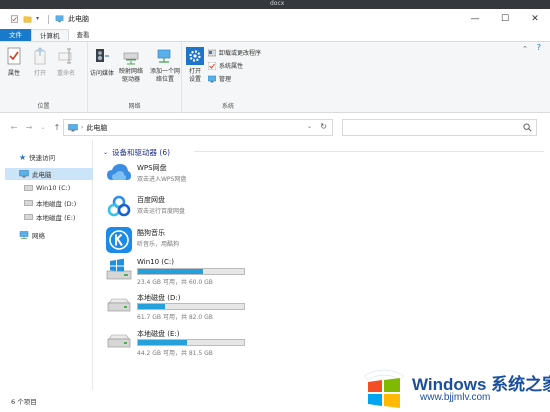 This screenshot has height=412, width=550. I want to click on new-folder-quick-icon, so click(27, 19).